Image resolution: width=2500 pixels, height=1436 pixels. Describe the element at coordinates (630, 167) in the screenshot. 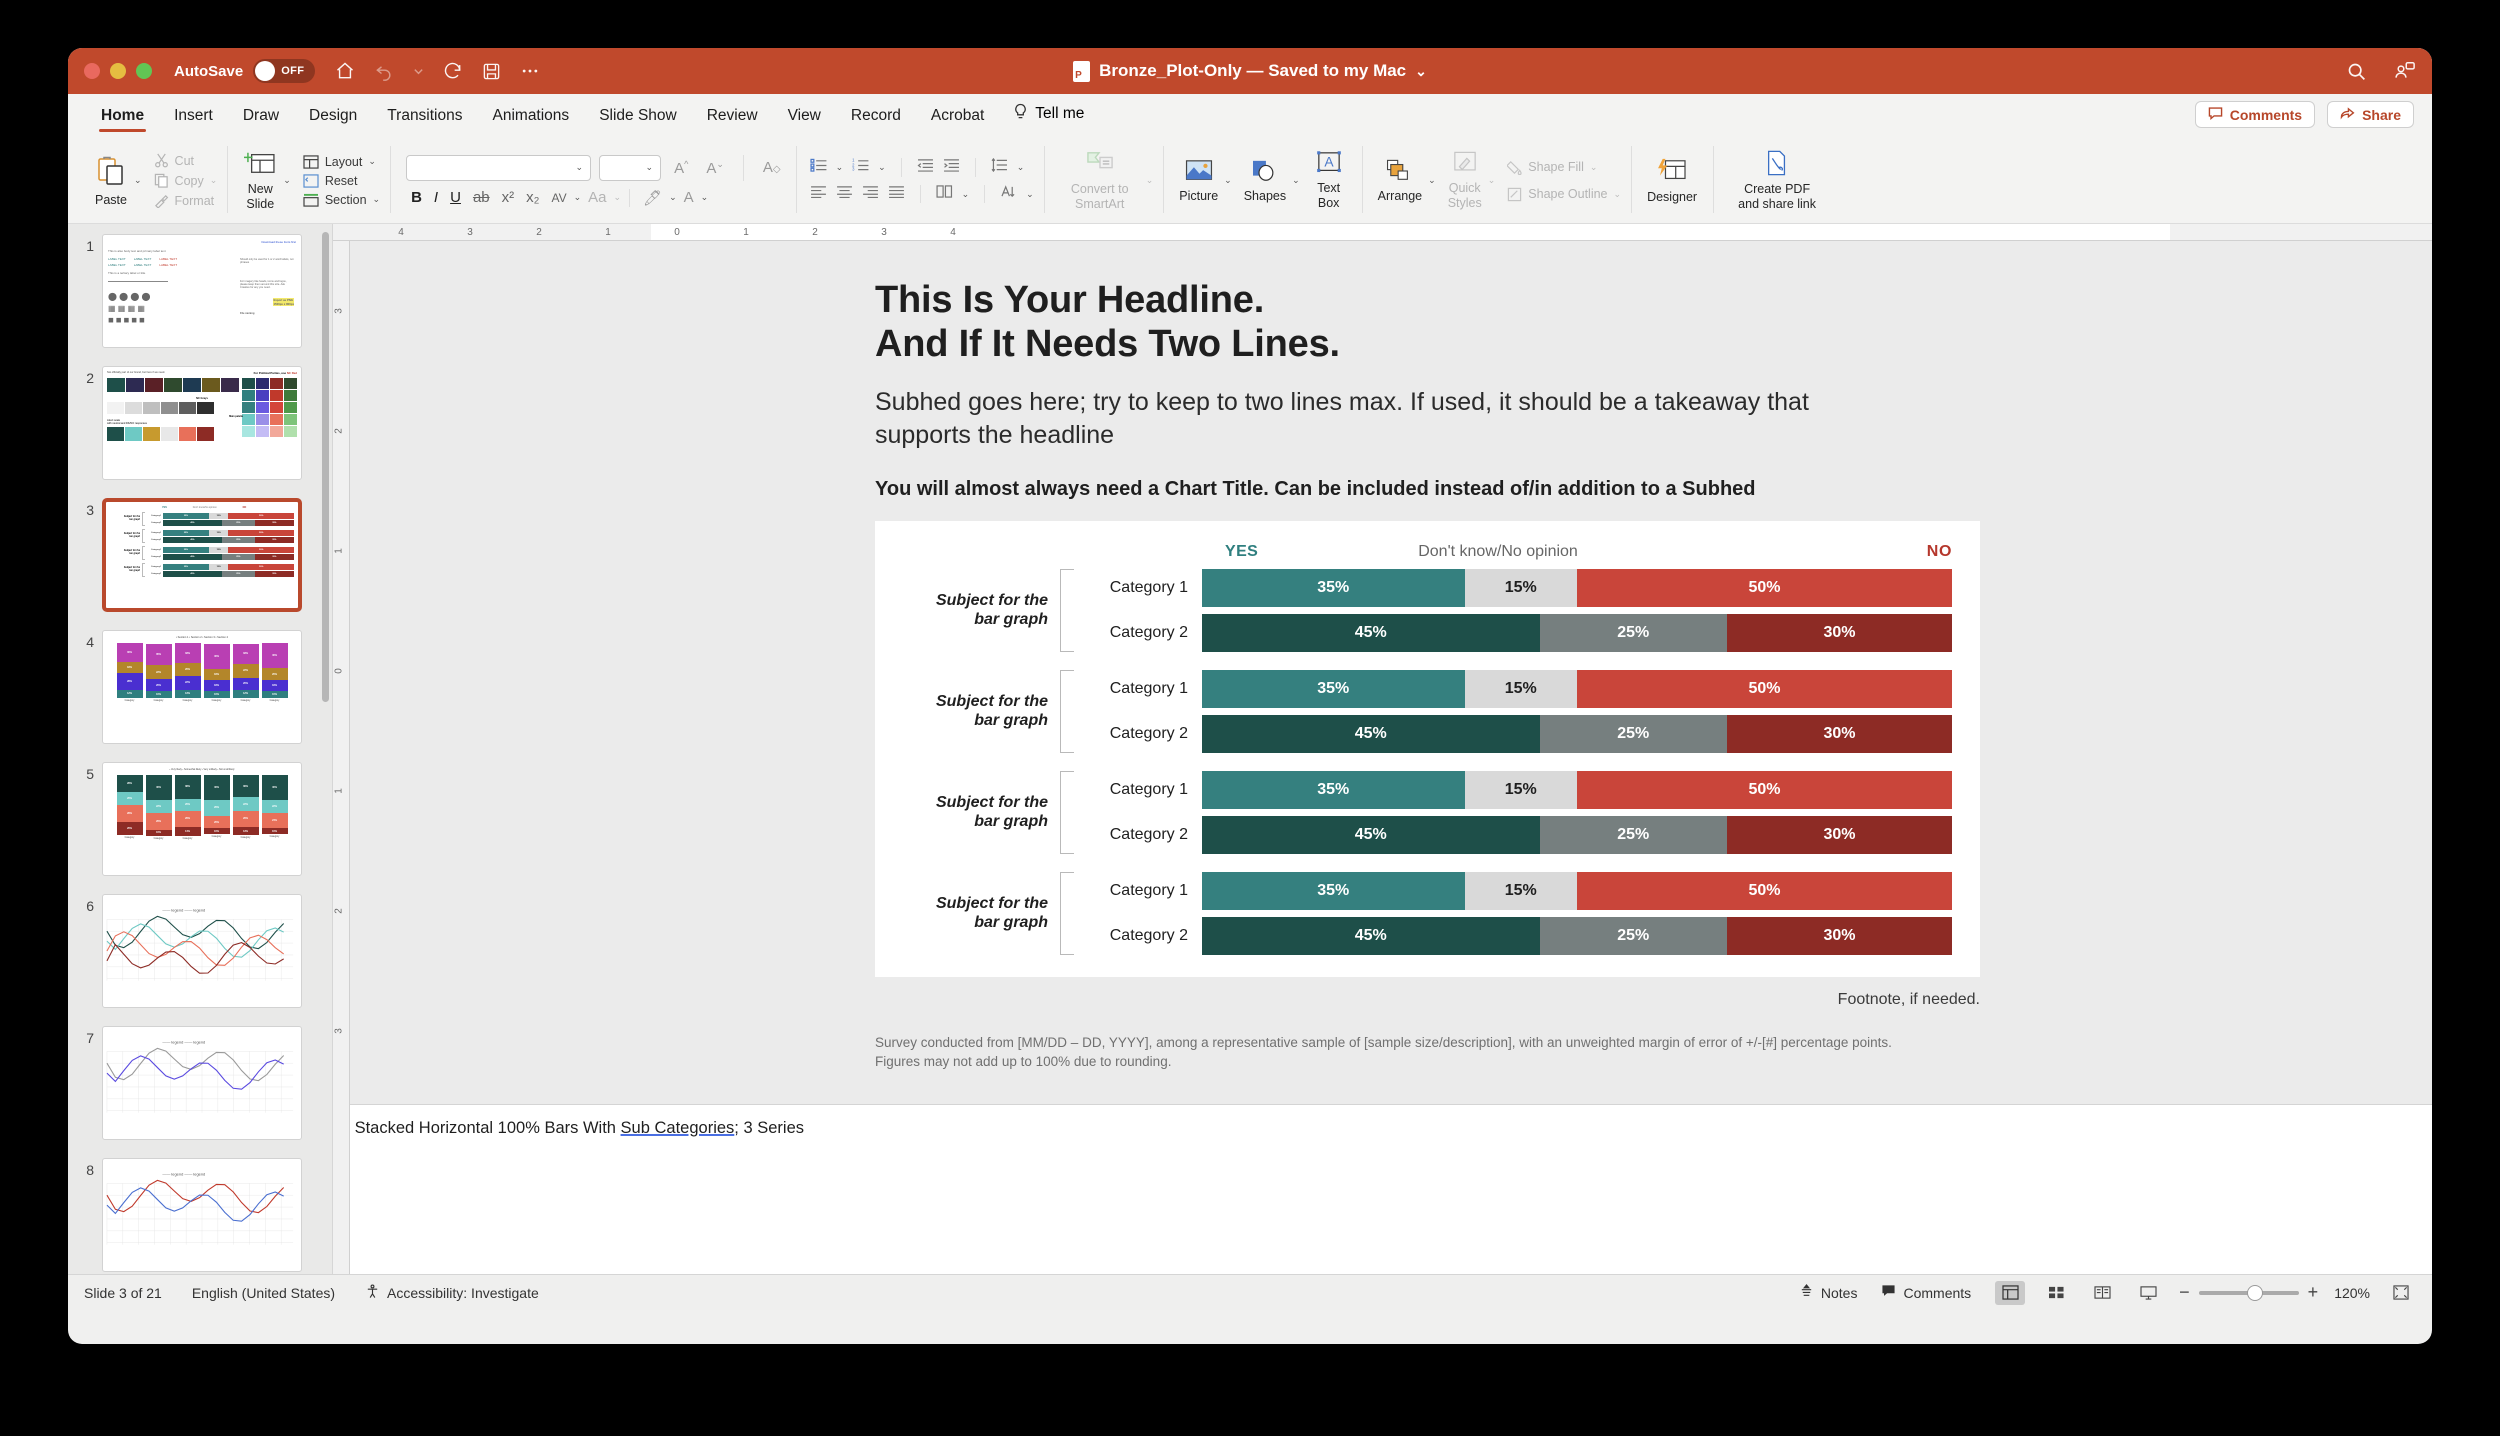

I see `font-size-input: ⌄` at that location.